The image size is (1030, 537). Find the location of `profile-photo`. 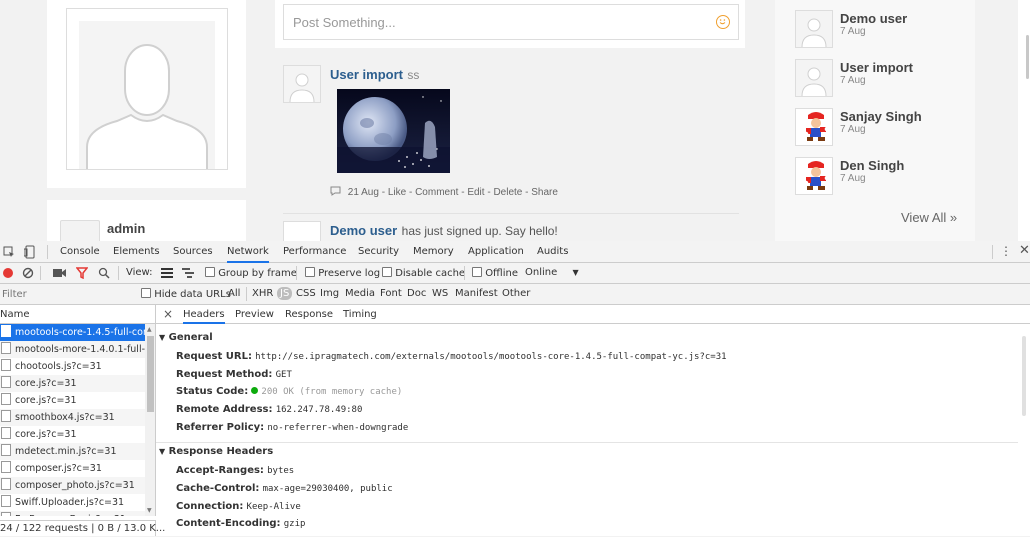

profile-photo is located at coordinates (147, 89).